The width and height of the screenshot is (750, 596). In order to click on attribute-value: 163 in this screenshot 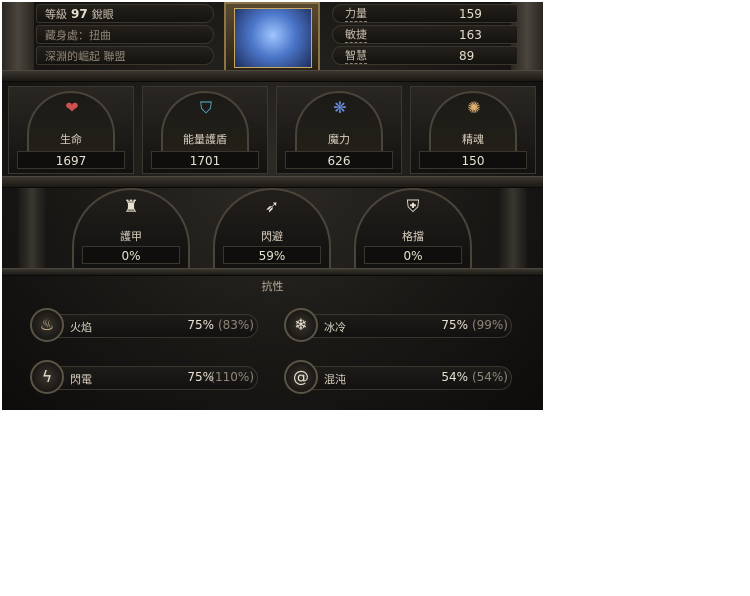, I will do `click(470, 35)`.